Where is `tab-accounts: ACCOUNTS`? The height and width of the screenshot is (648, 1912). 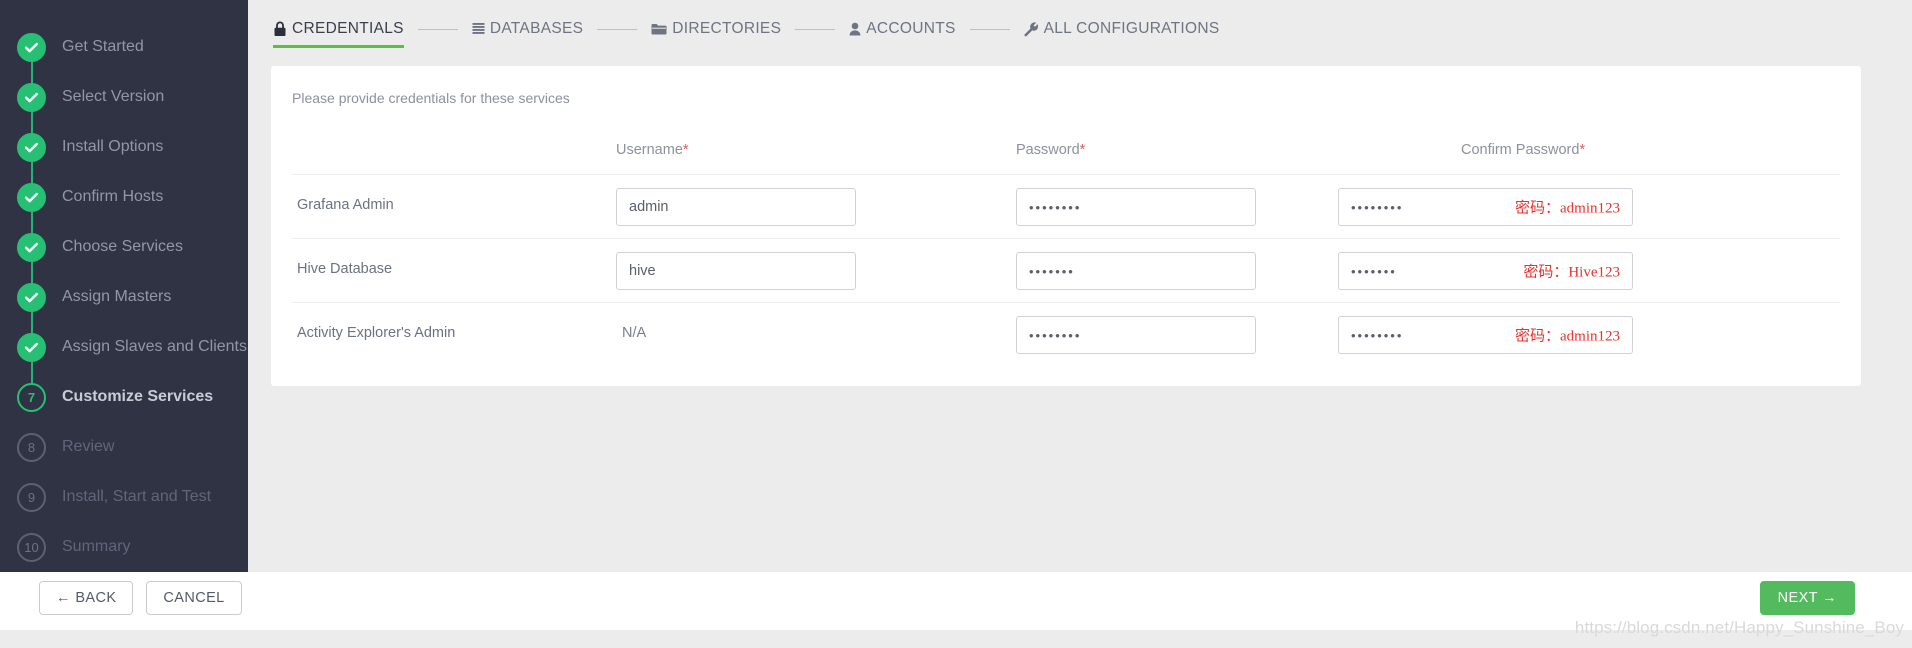
tab-accounts: ACCOUNTS is located at coordinates (902, 29).